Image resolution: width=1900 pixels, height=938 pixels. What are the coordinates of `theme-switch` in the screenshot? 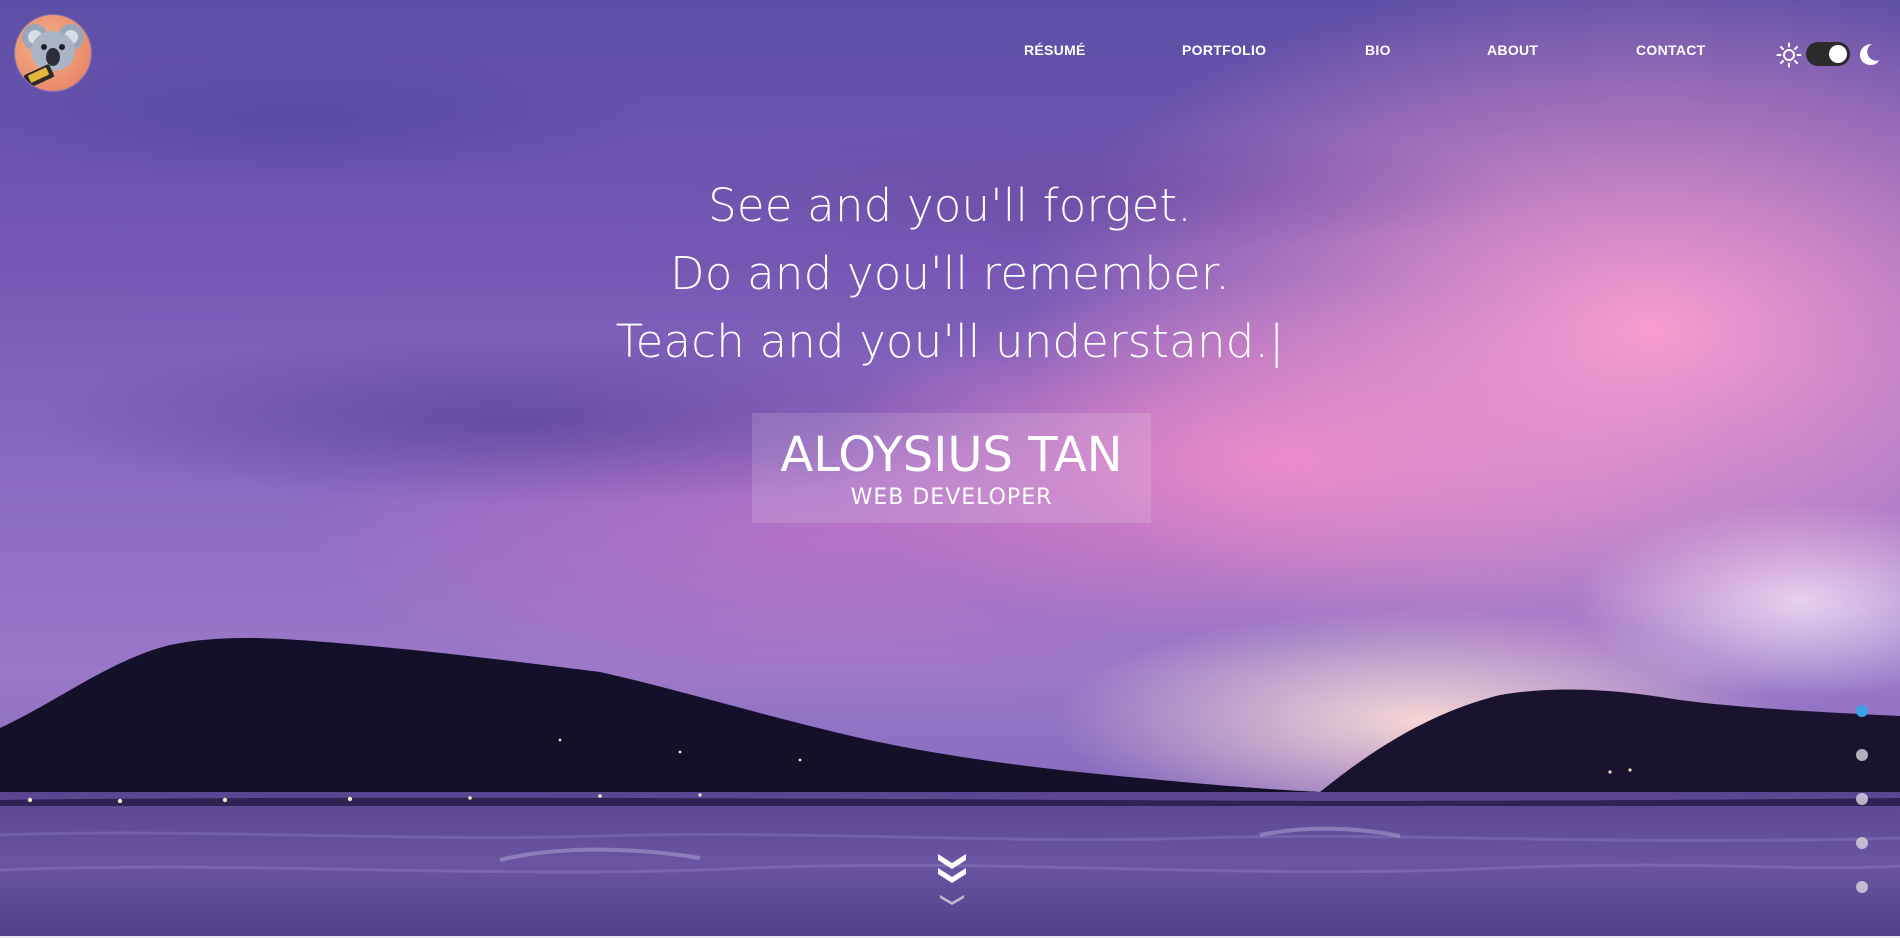 It's located at (1828, 54).